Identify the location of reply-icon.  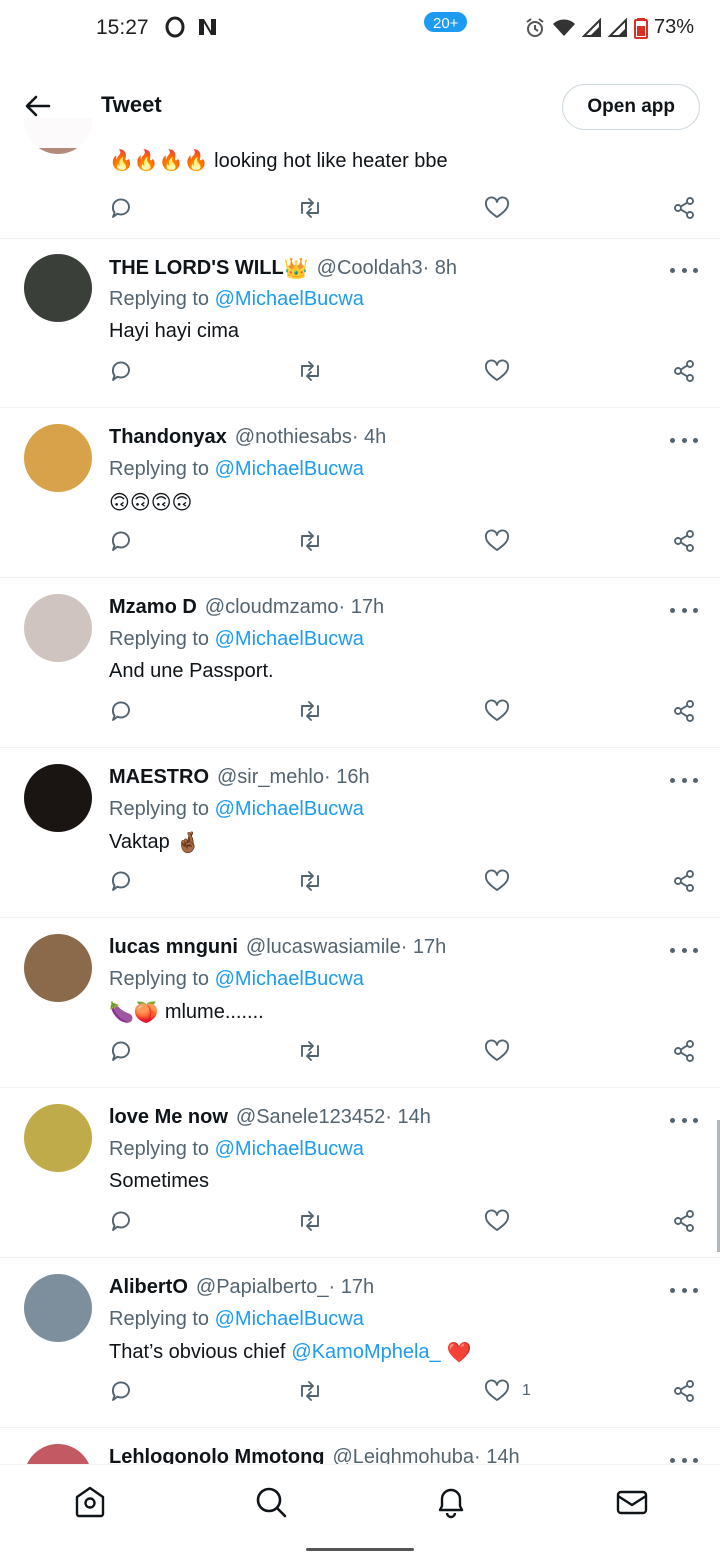
(121, 881).